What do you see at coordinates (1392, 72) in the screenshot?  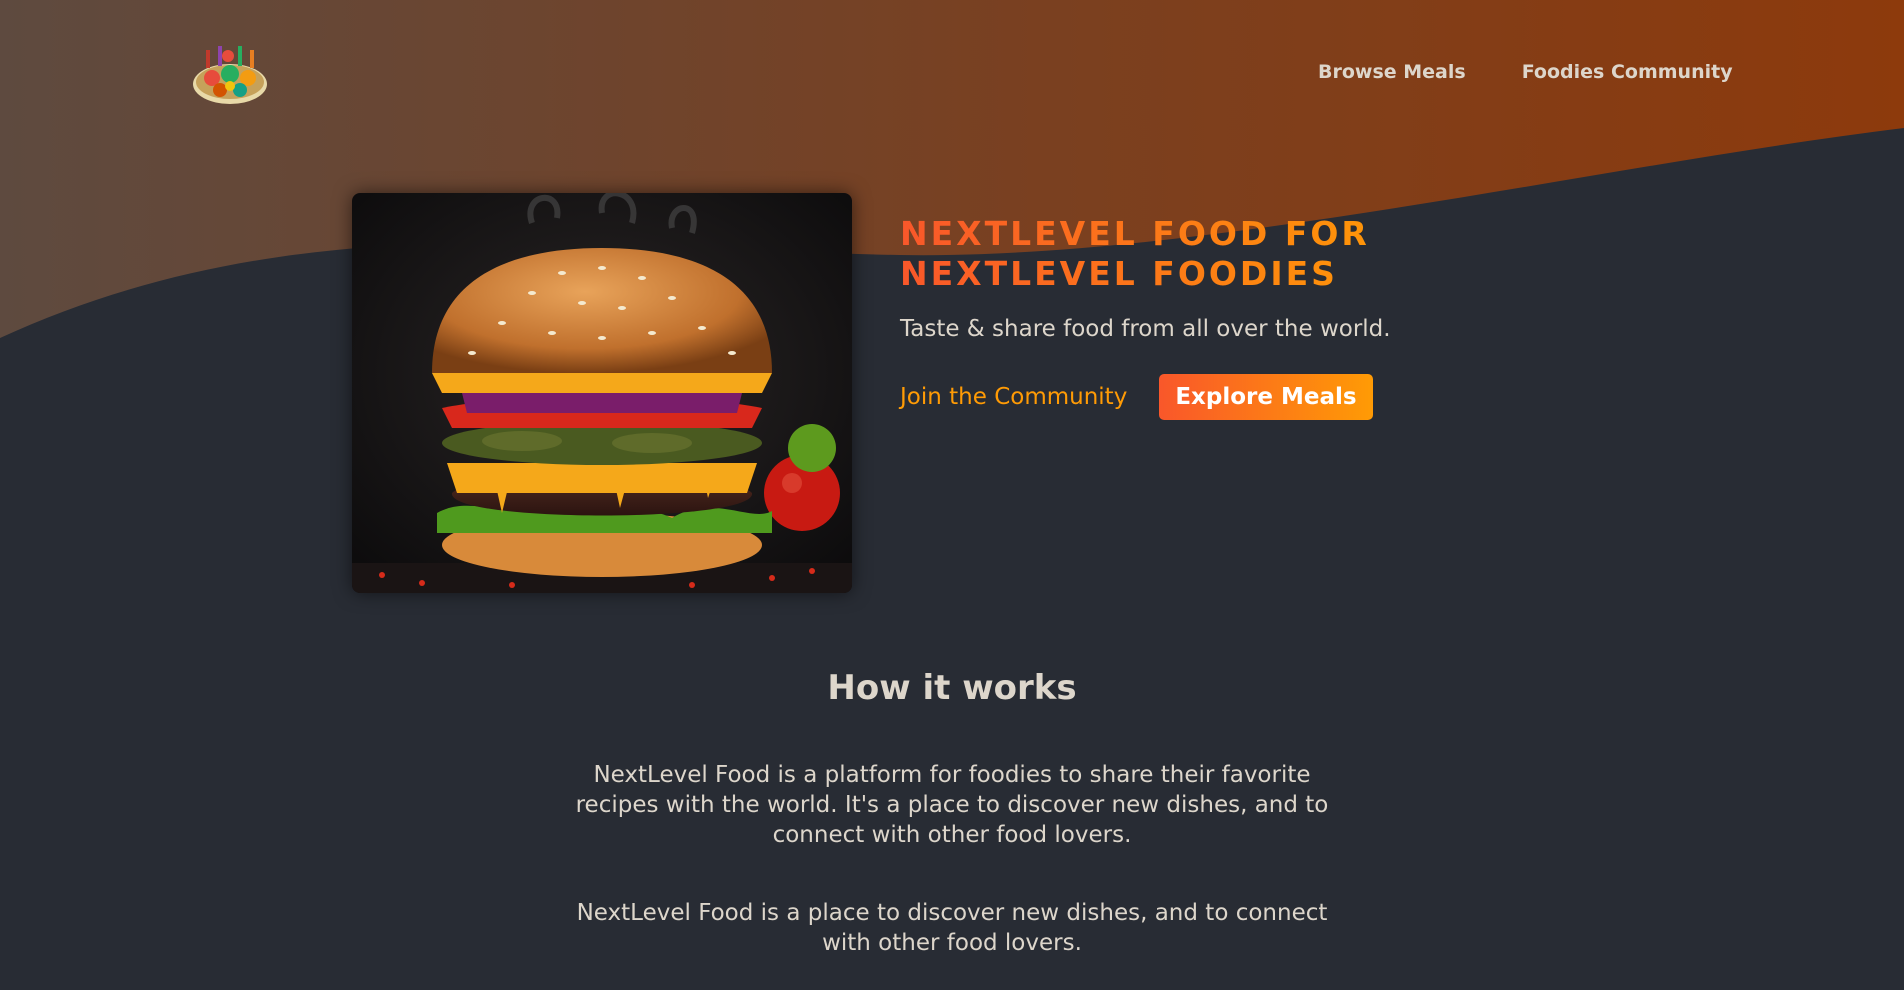 I see `nav-browse-meals: Browse Meals` at bounding box center [1392, 72].